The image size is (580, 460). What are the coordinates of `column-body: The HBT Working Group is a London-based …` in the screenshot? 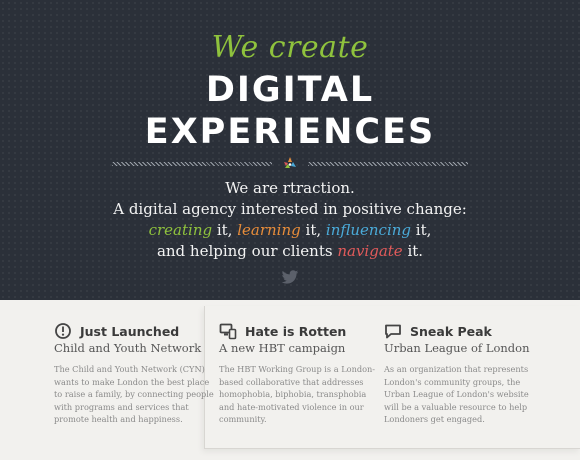 It's located at (297, 394).